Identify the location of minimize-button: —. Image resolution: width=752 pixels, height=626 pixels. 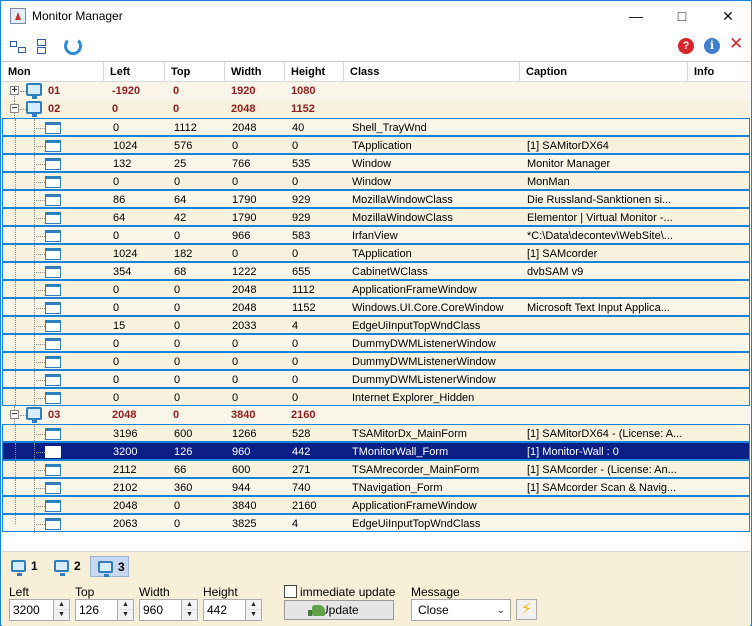
(636, 16).